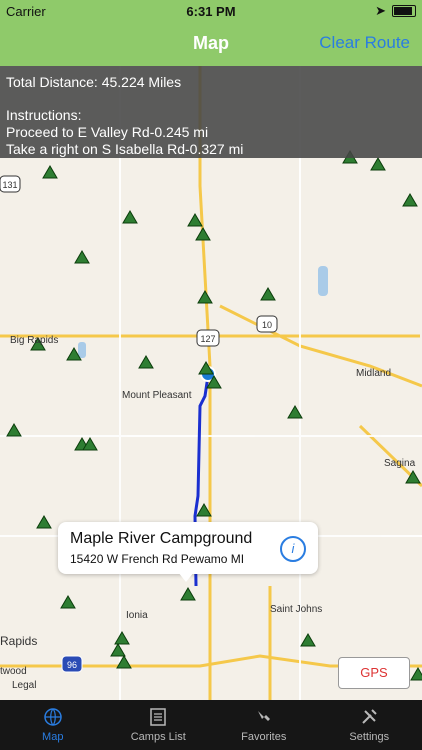 This screenshot has height=750, width=422. Describe the element at coordinates (19, 641) in the screenshot. I see `place-rapids: Rapids` at that location.